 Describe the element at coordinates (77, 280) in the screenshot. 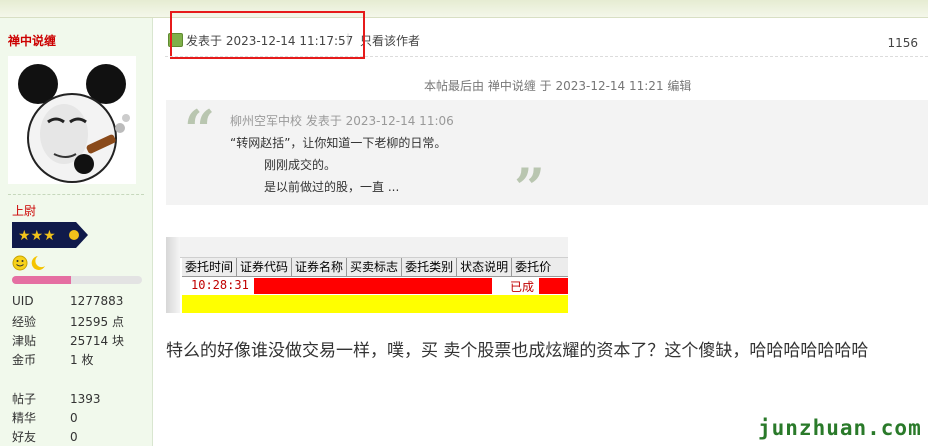

I see `level-progress-bar` at that location.